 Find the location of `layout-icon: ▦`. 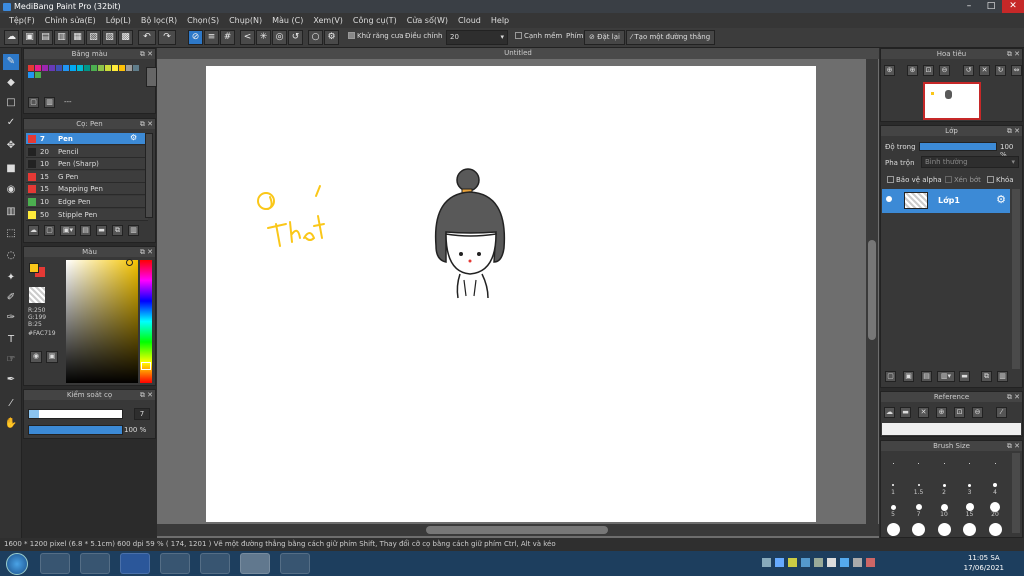

layout-icon: ▦ is located at coordinates (77, 37).